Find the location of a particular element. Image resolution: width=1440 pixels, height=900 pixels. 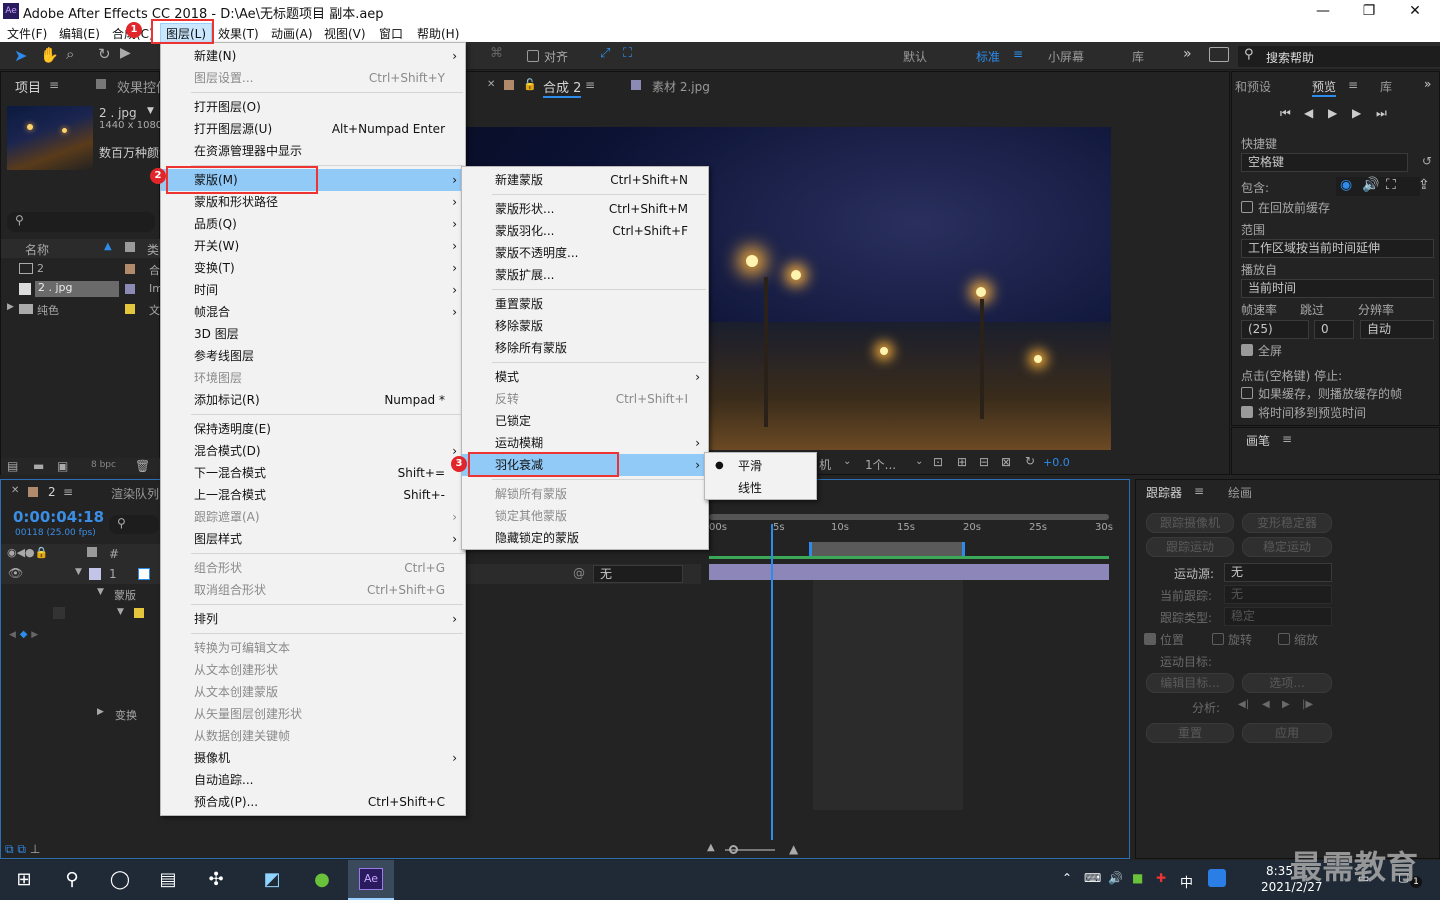

timeline-search-input: ⚲ is located at coordinates (134, 524).